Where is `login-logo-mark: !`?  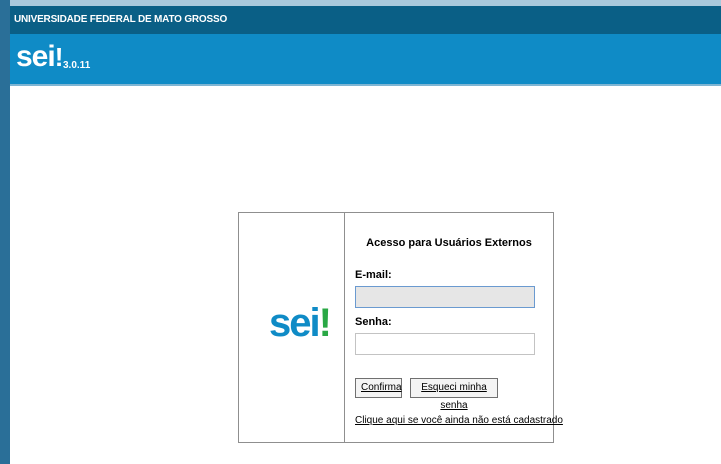 login-logo-mark: ! is located at coordinates (325, 323).